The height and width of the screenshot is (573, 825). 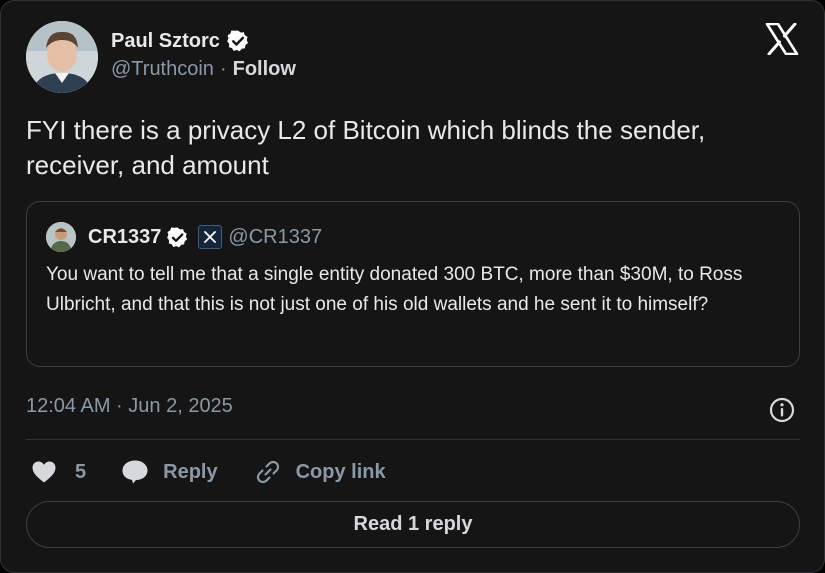 I want to click on copy-link-button: Copy link, so click(x=320, y=472).